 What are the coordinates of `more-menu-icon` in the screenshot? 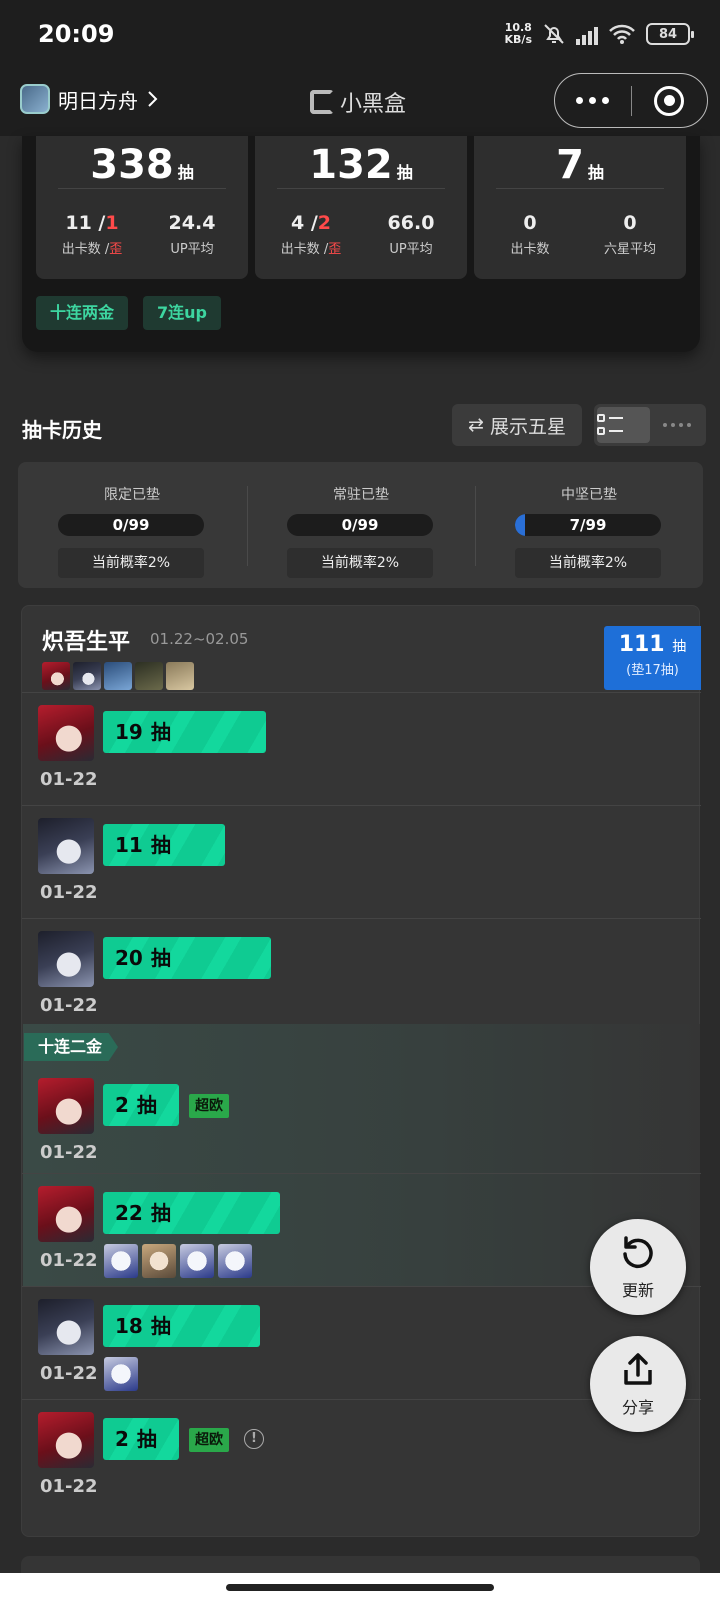 It's located at (593, 100).